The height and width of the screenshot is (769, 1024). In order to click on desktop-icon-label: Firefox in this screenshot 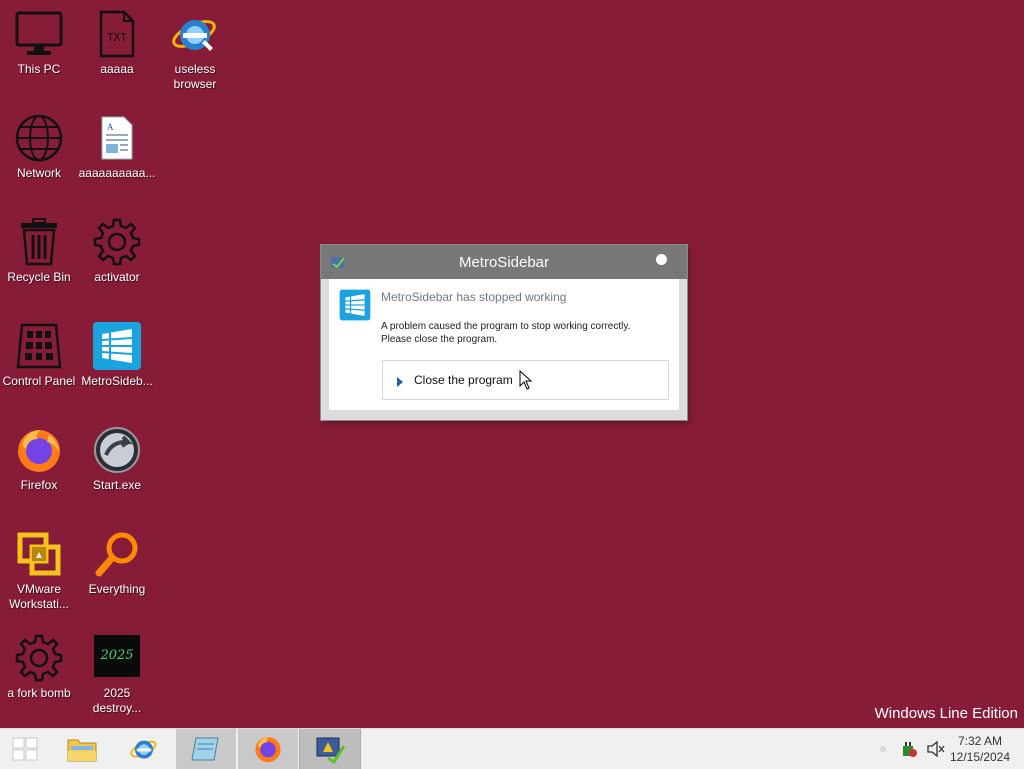, I will do `click(39, 485)`.